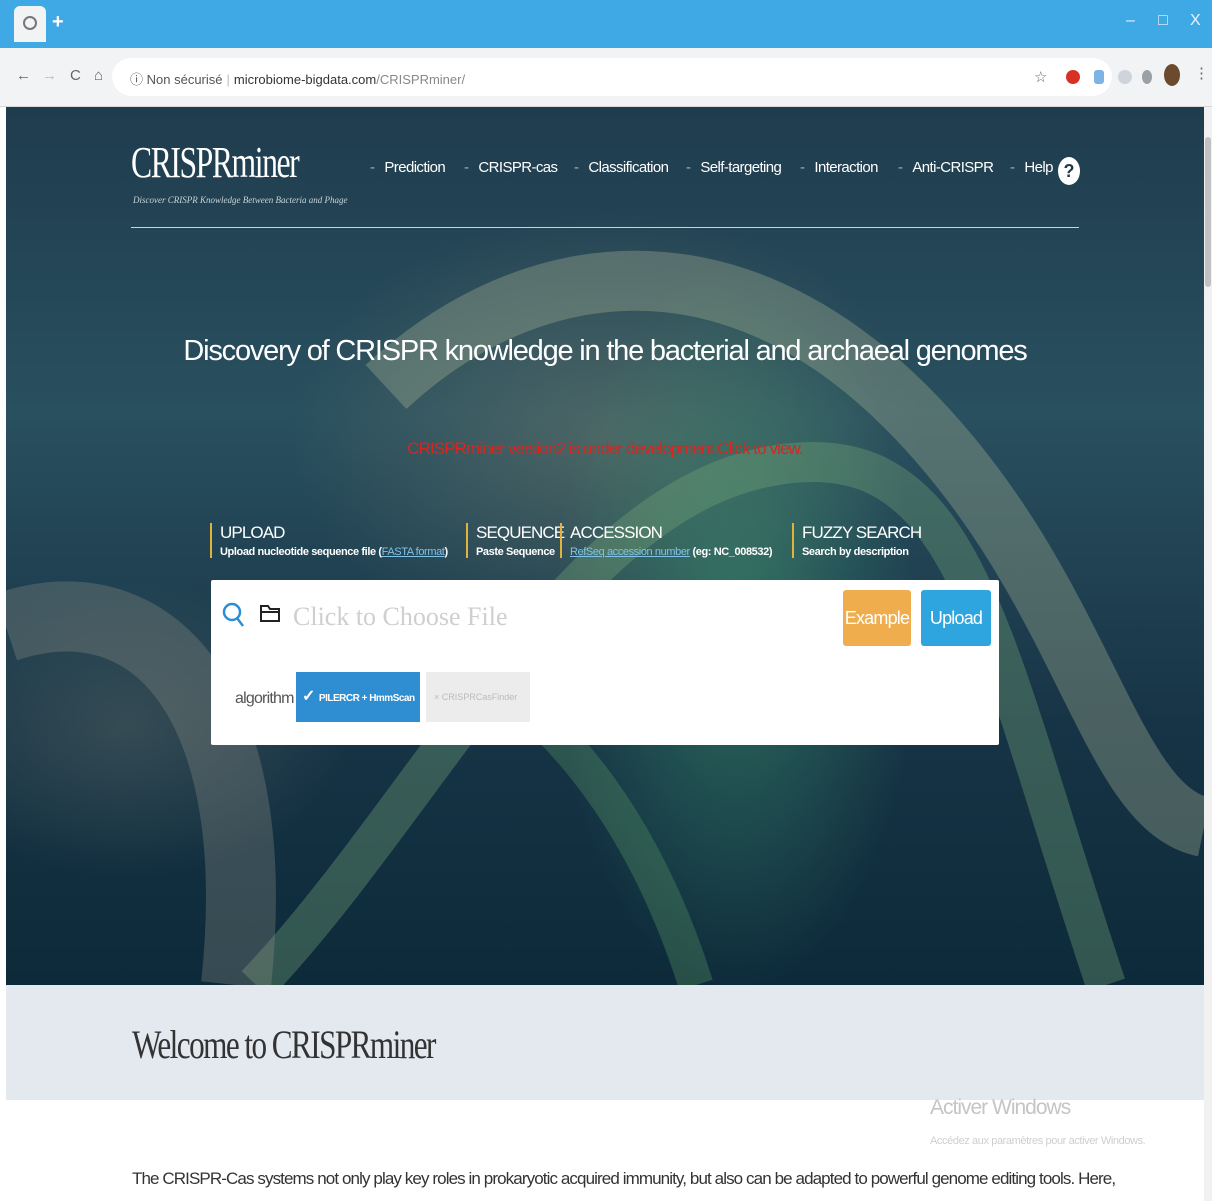  Describe the element at coordinates (138, 79) in the screenshot. I see `info-icon: ⓘ` at that location.